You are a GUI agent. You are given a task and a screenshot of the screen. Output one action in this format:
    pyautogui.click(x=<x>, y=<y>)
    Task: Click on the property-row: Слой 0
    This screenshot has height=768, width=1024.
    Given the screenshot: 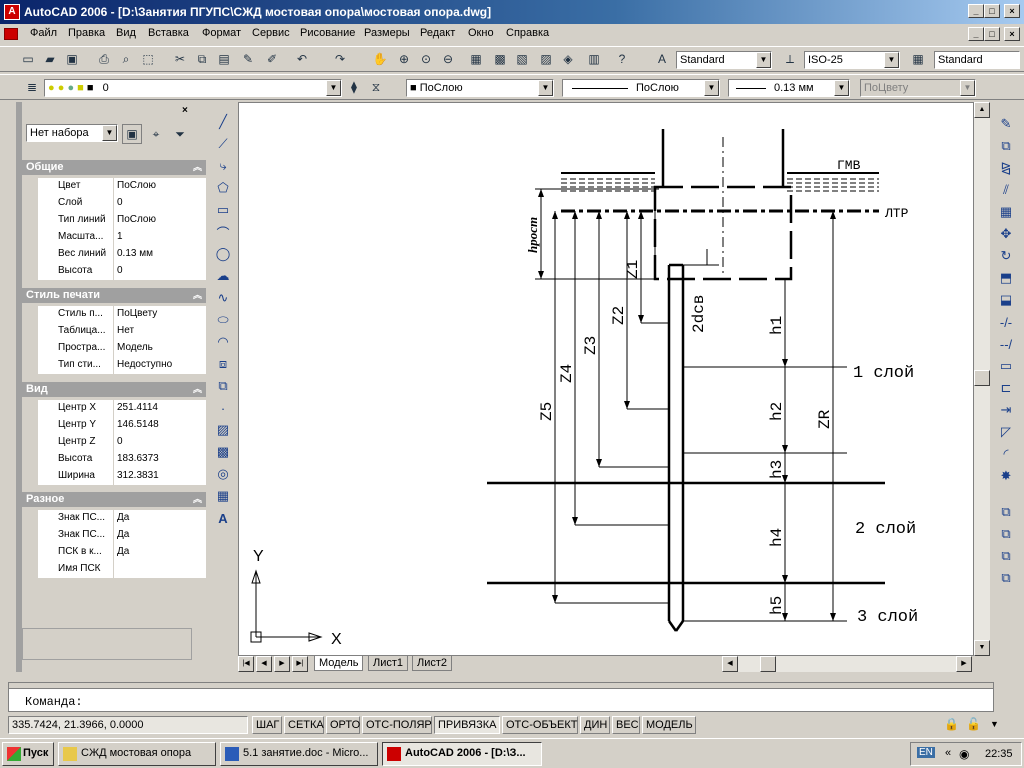 What is the action you would take?
    pyautogui.click(x=122, y=203)
    